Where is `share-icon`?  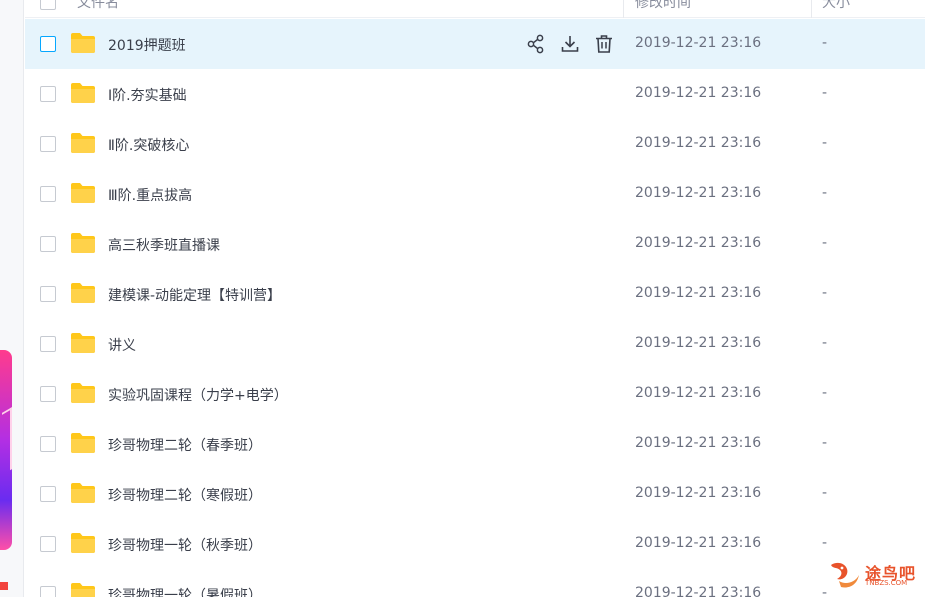 share-icon is located at coordinates (536, 44).